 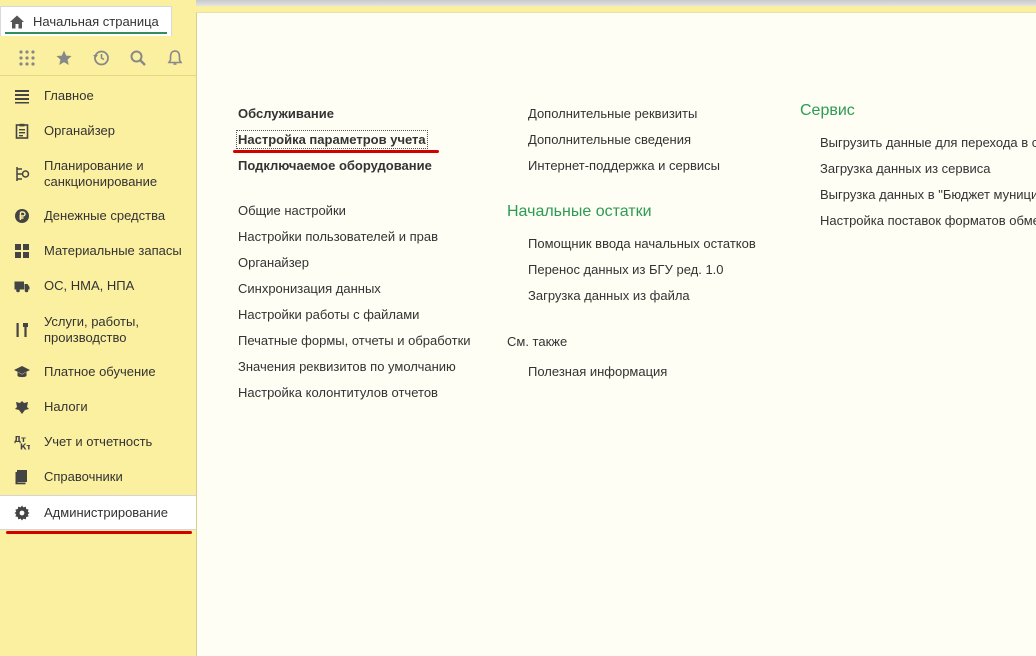 I want to click on link-load-from-service: Загрузка данных из сервиса, so click(x=905, y=168).